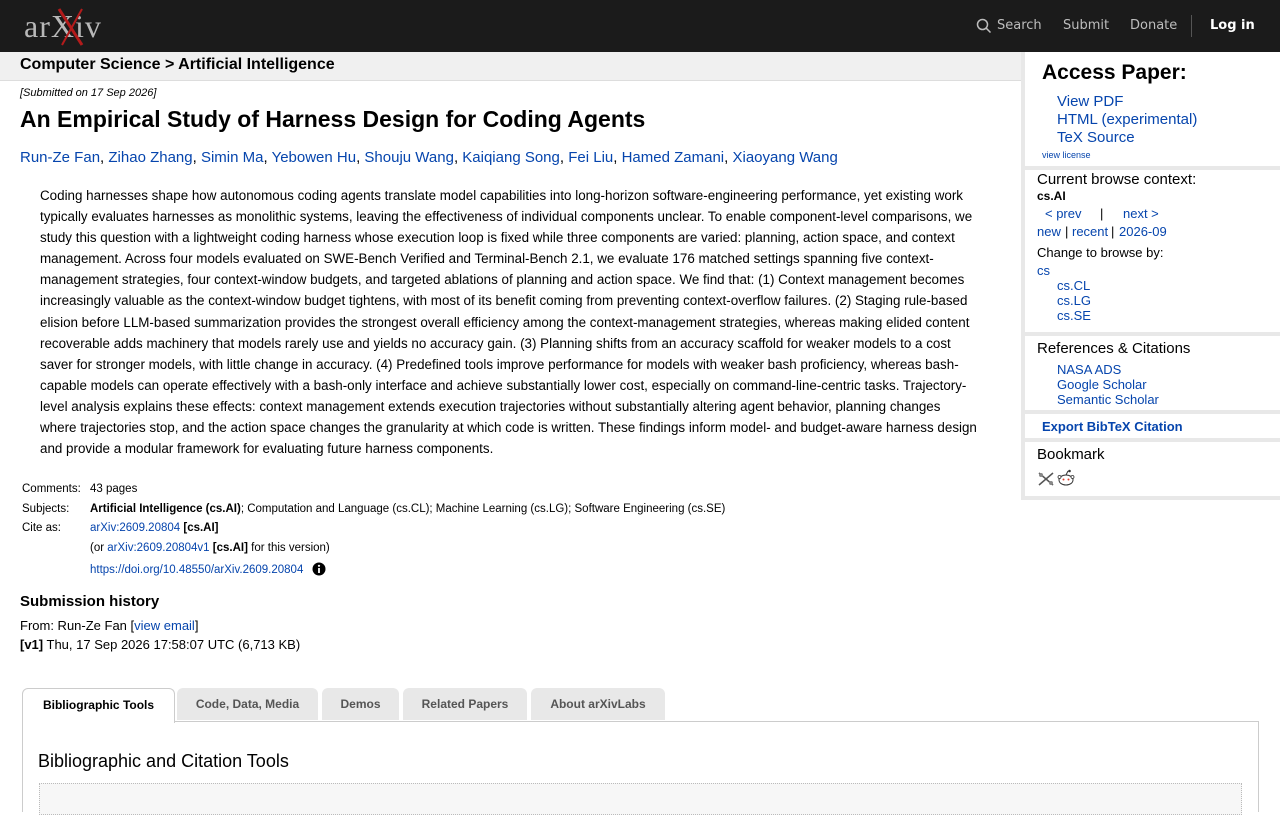 The height and width of the screenshot is (815, 1280). I want to click on author-link: Simin Ma, so click(232, 157).